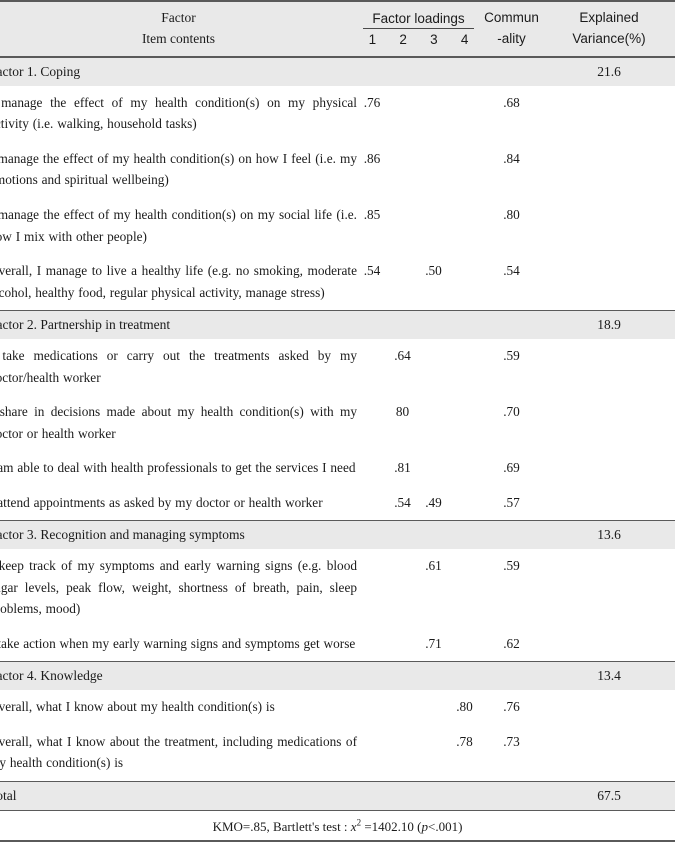 This screenshot has height=842, width=675. What do you see at coordinates (433, 282) in the screenshot?
I see `factor-loading-3: .50` at bounding box center [433, 282].